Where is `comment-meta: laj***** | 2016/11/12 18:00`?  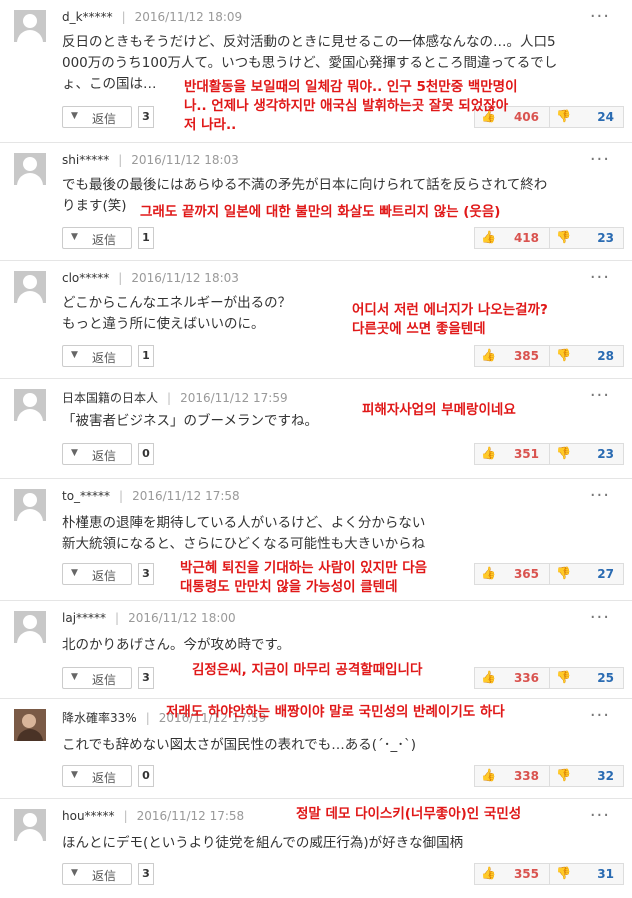 comment-meta: laj***** | 2016/11/12 18:00 is located at coordinates (149, 618).